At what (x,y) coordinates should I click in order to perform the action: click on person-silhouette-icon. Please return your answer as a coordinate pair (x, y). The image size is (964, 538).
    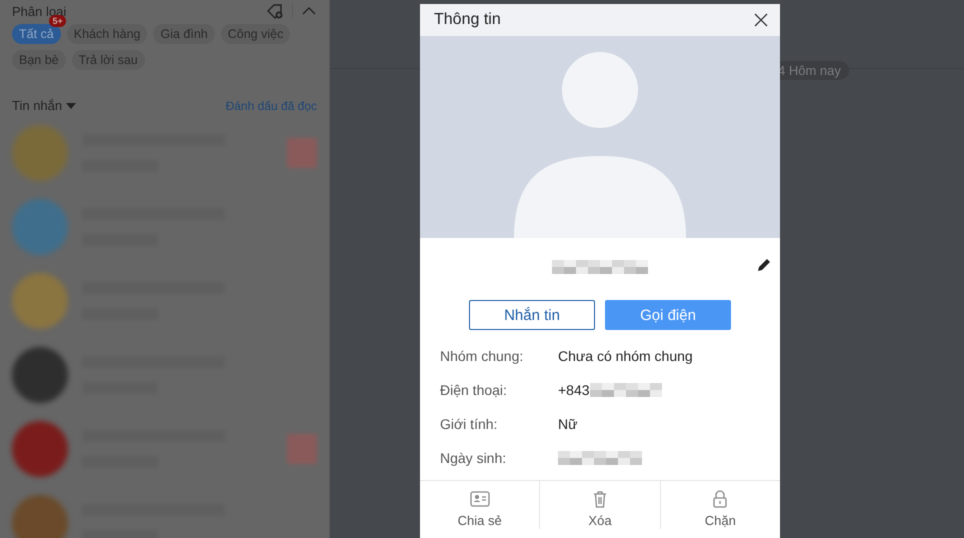
    Looking at the image, I should click on (600, 145).